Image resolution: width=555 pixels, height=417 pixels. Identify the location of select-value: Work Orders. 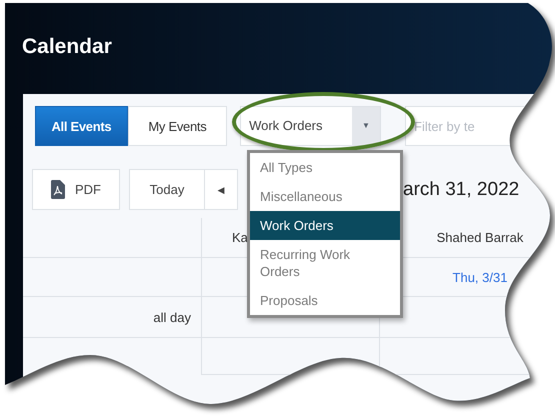
(286, 126).